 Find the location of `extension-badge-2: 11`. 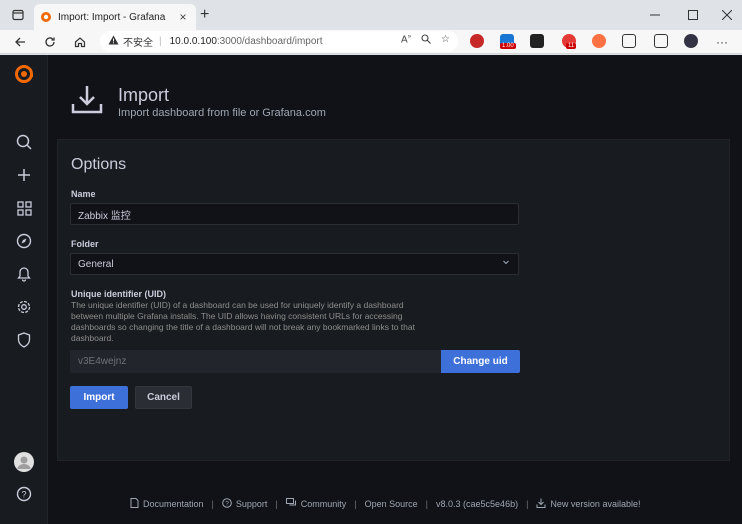

extension-badge-2: 11 is located at coordinates (571, 46).